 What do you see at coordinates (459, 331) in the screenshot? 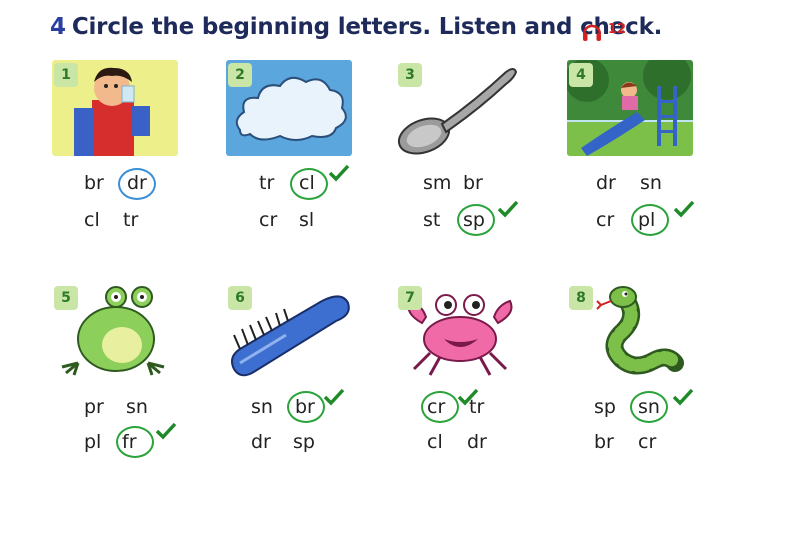
I see `exercise-item-7: 7` at bounding box center [459, 331].